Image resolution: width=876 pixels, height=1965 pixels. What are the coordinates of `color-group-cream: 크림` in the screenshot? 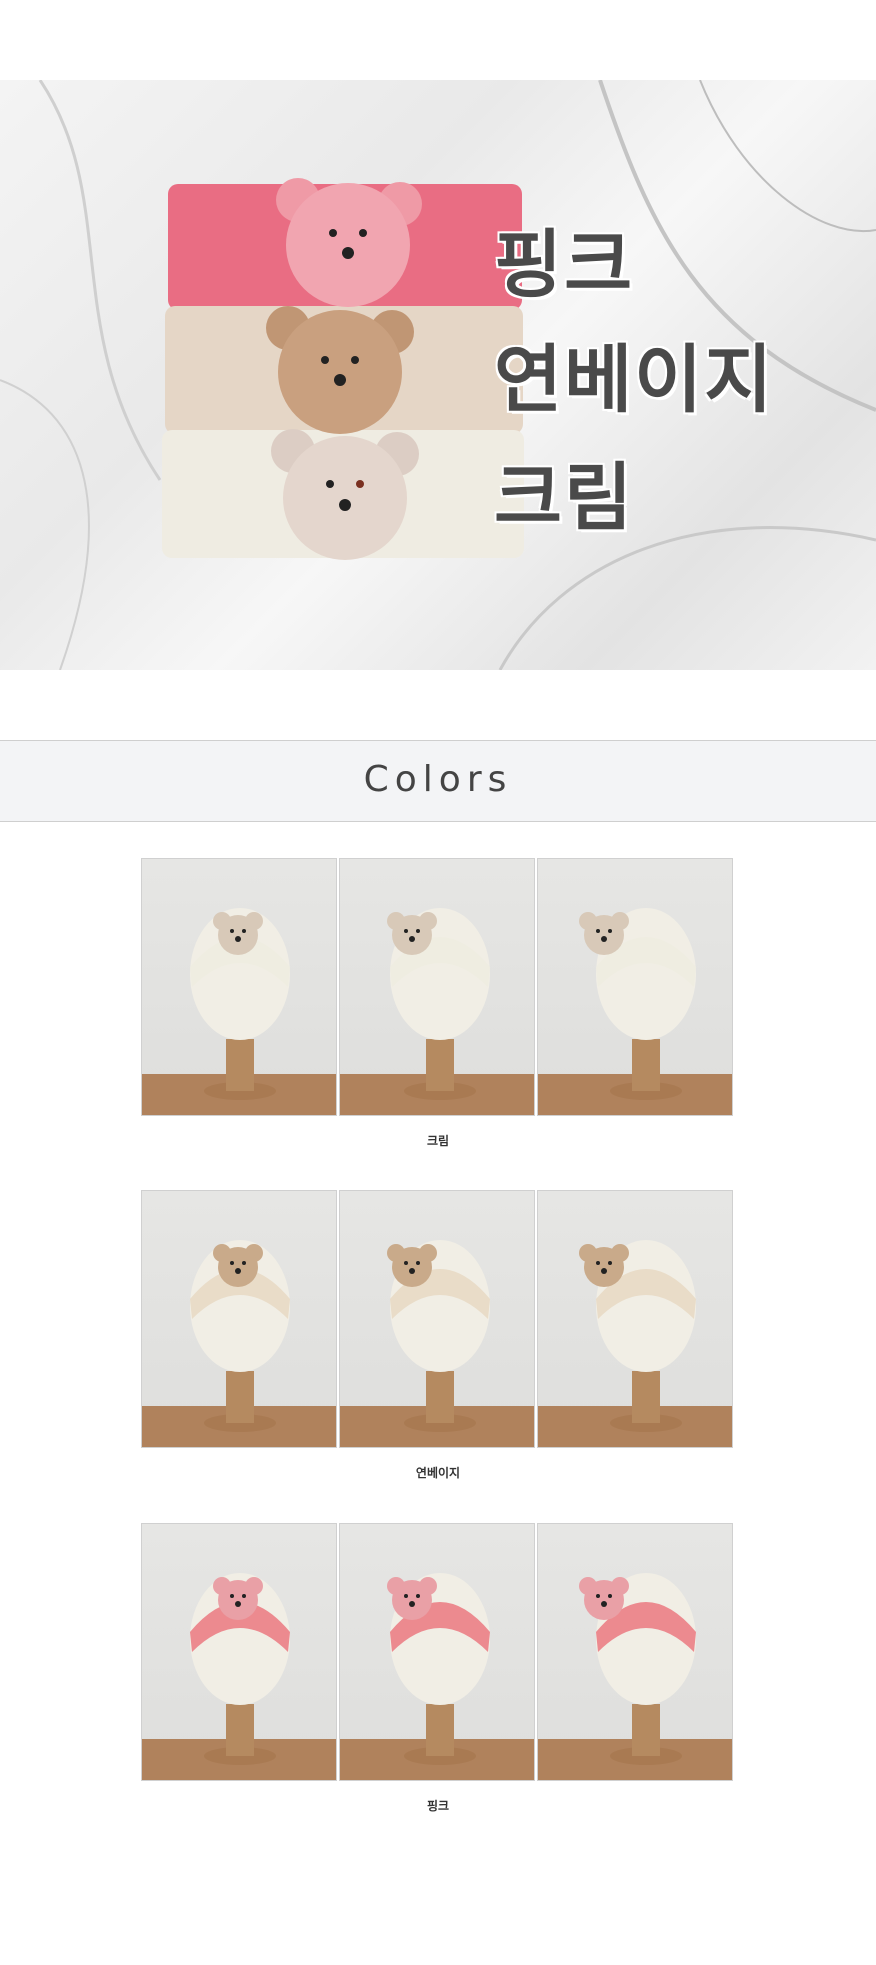 It's located at (438, 1003).